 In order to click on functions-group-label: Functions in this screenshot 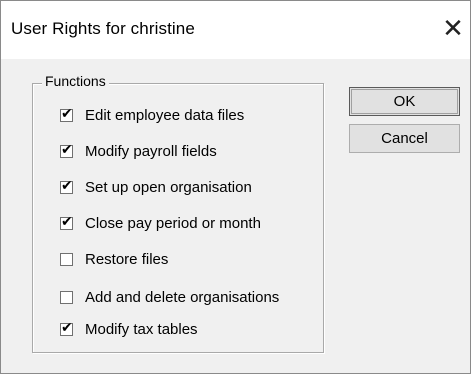, I will do `click(75, 81)`.